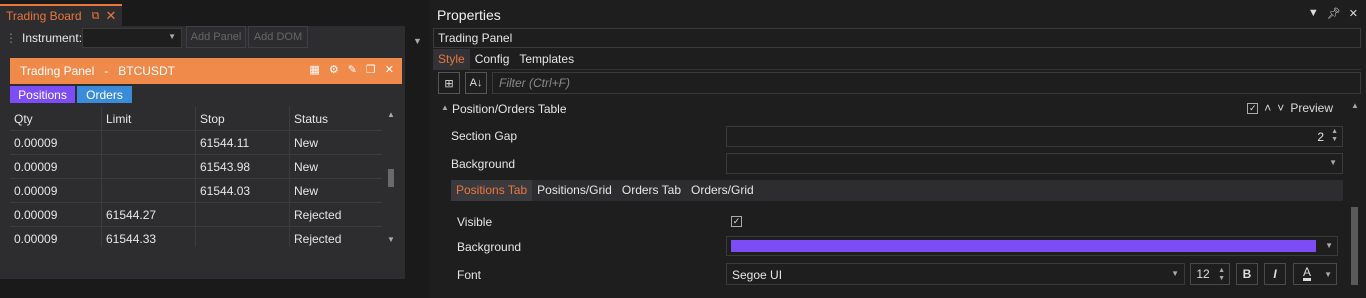 This screenshot has height=298, width=1366. Describe the element at coordinates (1034, 163) in the screenshot. I see `background-select: ▼` at that location.